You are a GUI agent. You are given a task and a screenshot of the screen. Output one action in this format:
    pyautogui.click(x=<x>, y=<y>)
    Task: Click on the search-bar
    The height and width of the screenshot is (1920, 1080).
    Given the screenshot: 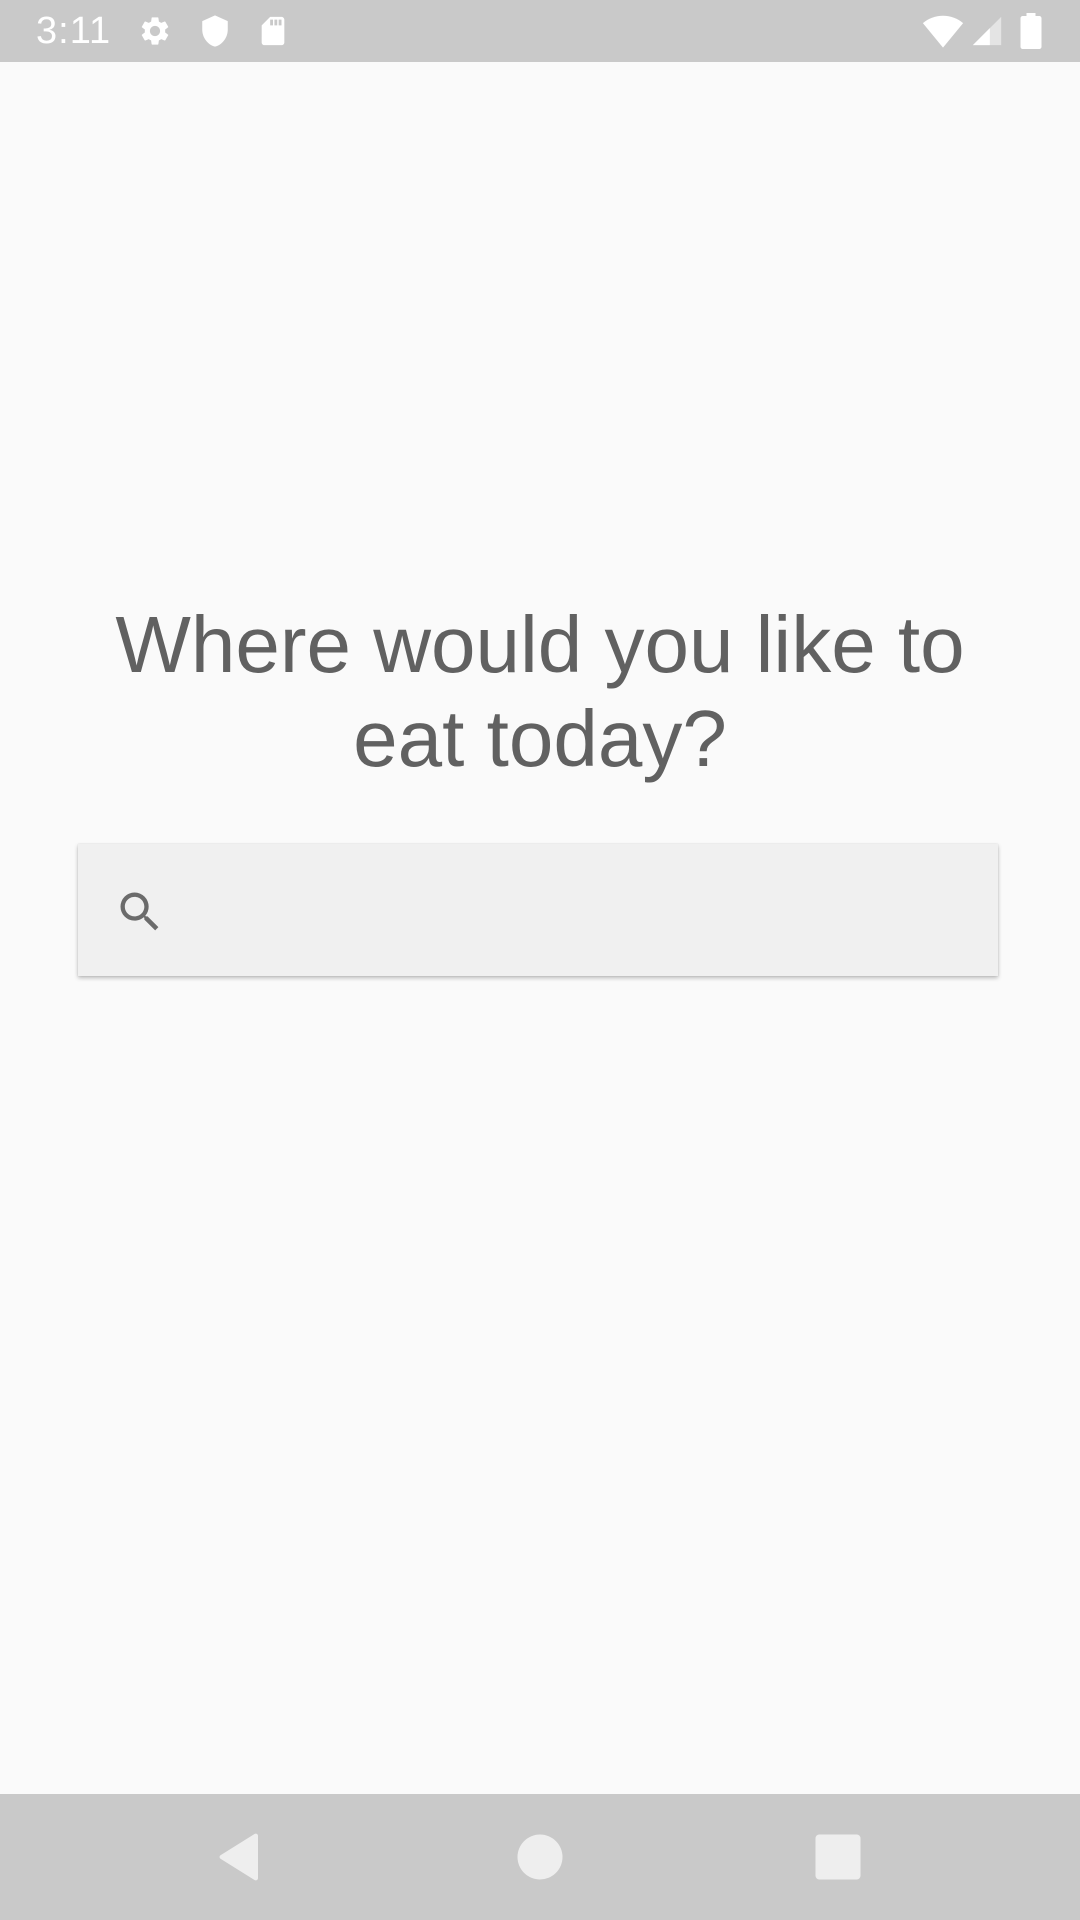 What is the action you would take?
    pyautogui.click(x=538, y=910)
    